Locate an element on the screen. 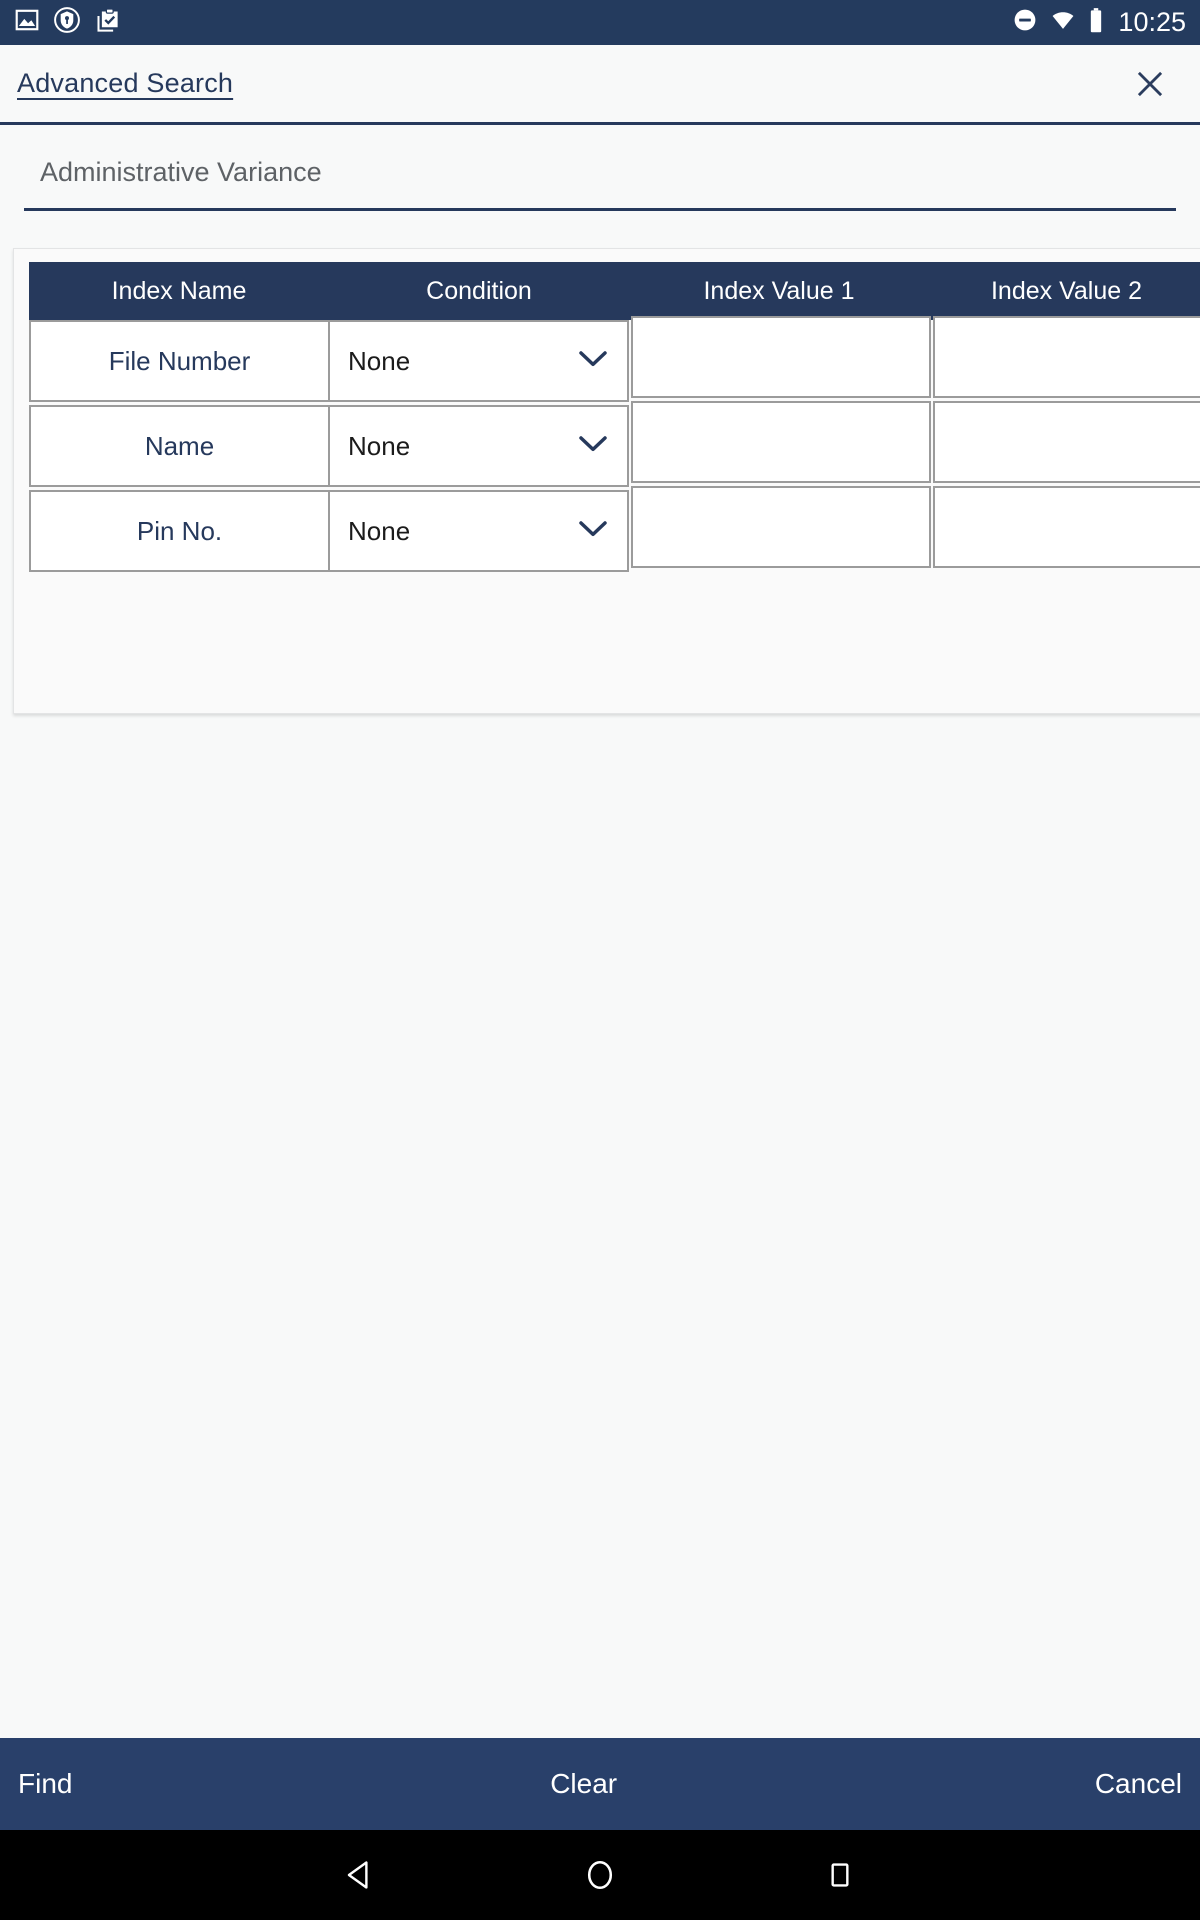 Image resolution: width=1200 pixels, height=1920 pixels. status-bar-left-icons is located at coordinates (67, 22).